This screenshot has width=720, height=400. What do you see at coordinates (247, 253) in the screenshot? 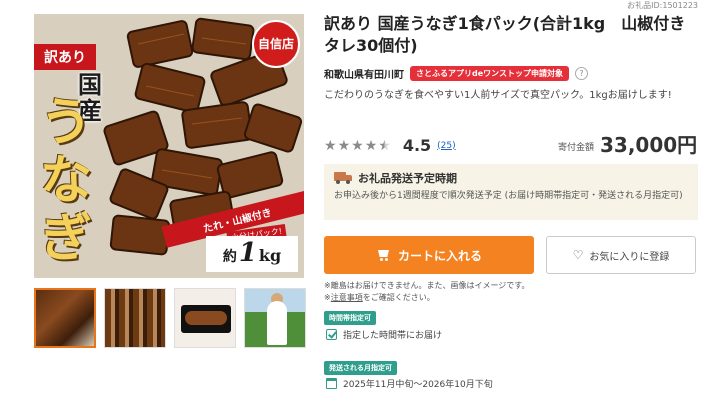
I see `weight-number: 1` at bounding box center [247, 253].